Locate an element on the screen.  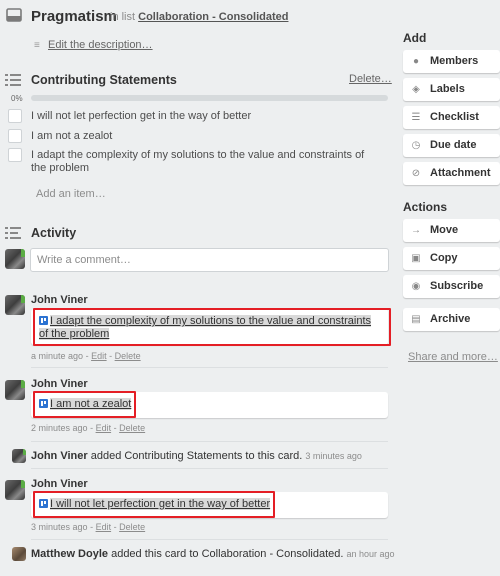
checklist-icon: ☰ is located at coordinates (416, 117).